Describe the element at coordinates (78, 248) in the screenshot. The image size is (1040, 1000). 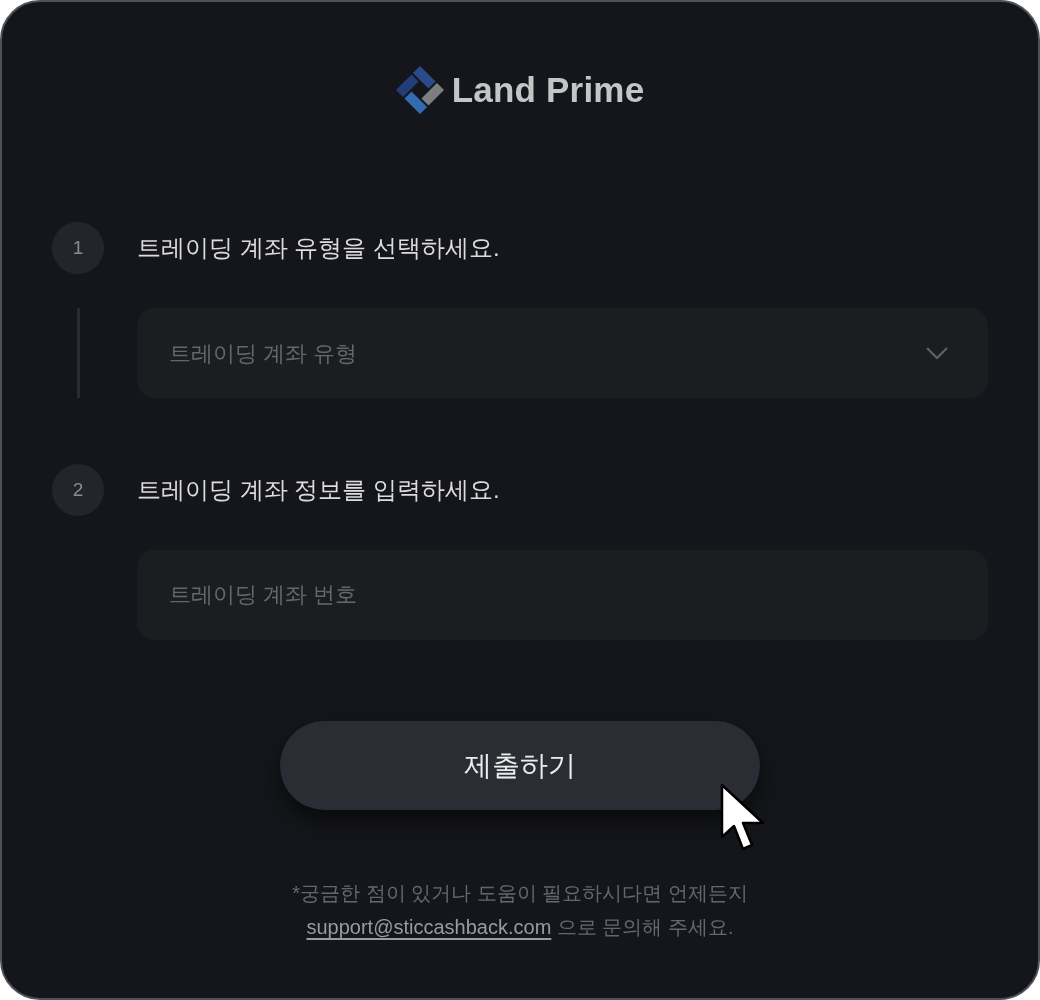
I see `step-number: 1` at that location.